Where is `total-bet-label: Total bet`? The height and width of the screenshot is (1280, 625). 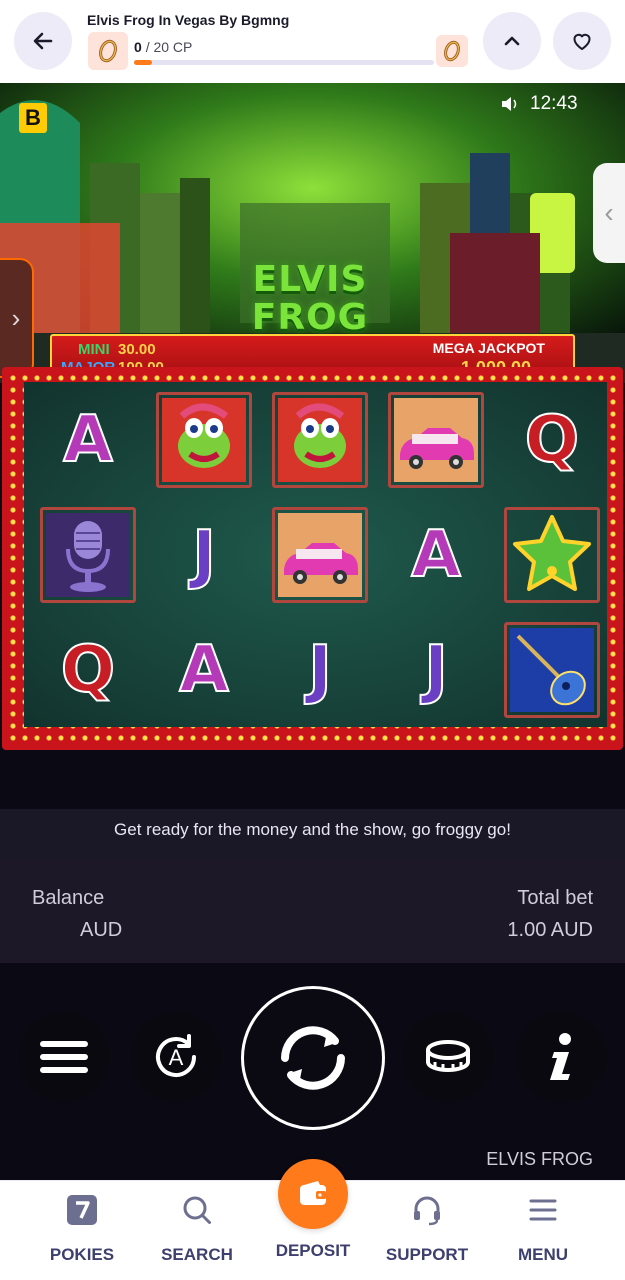
total-bet-label: Total bet is located at coordinates (555, 898).